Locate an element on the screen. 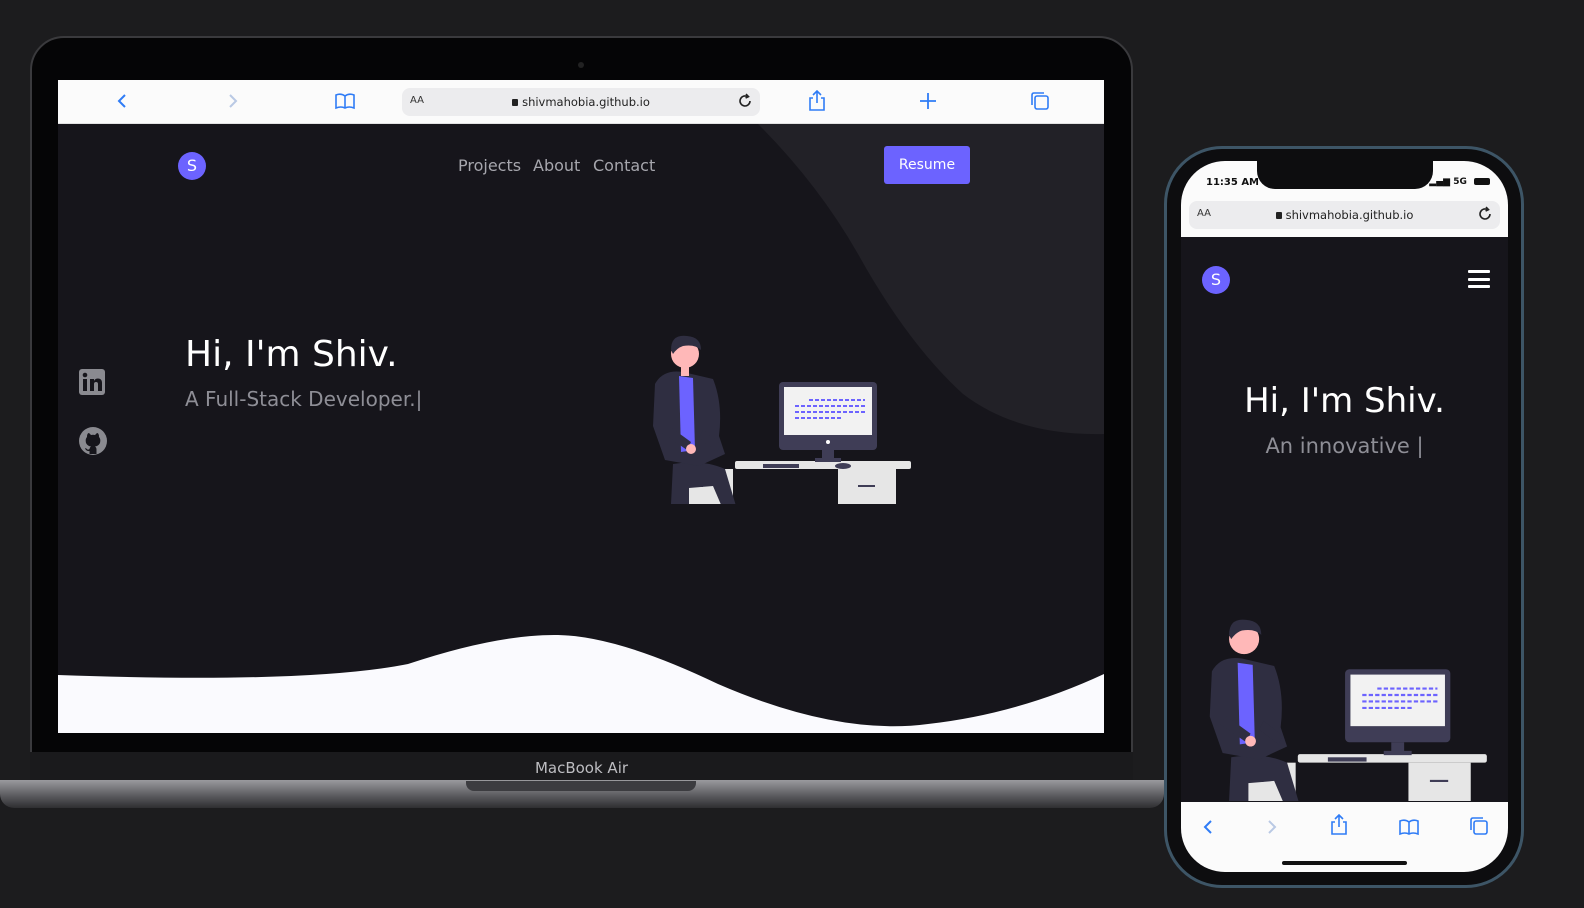 This screenshot has height=908, width=1584. mobile-address-bar: AA shivmahobia.github.io is located at coordinates (1344, 215).